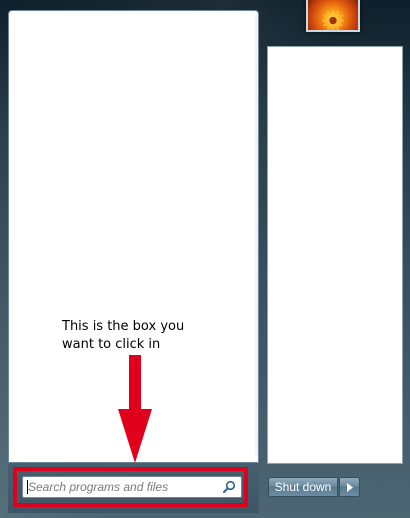  What do you see at coordinates (130, 487) in the screenshot?
I see `search-highlight-box` at bounding box center [130, 487].